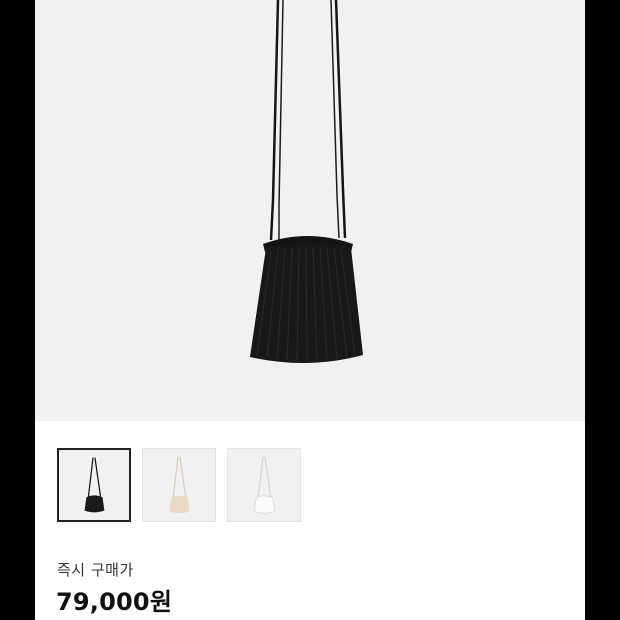 This screenshot has height=620, width=620. What do you see at coordinates (114, 602) in the screenshot?
I see `instant-buy-price: 79,000원` at bounding box center [114, 602].